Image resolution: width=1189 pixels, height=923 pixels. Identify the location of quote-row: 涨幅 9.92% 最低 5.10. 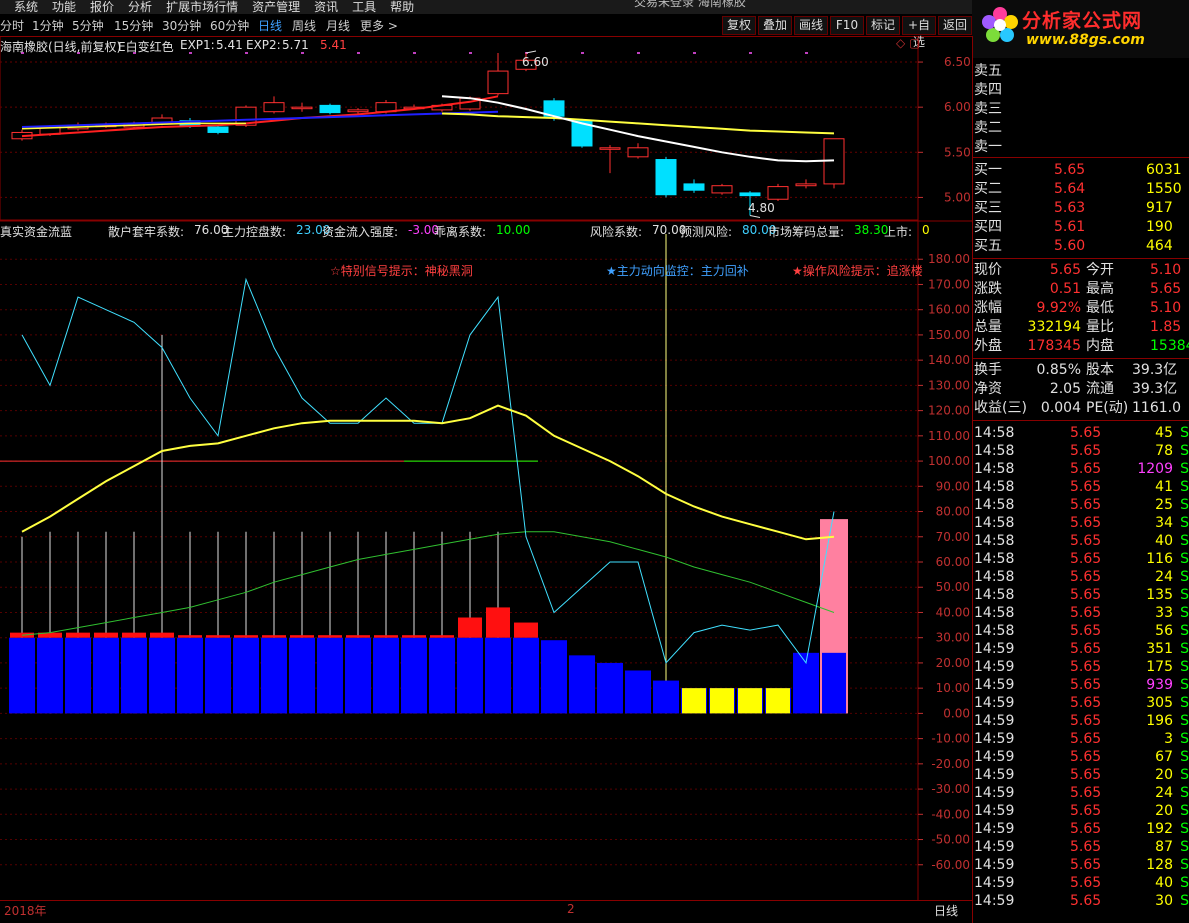
(1080, 308).